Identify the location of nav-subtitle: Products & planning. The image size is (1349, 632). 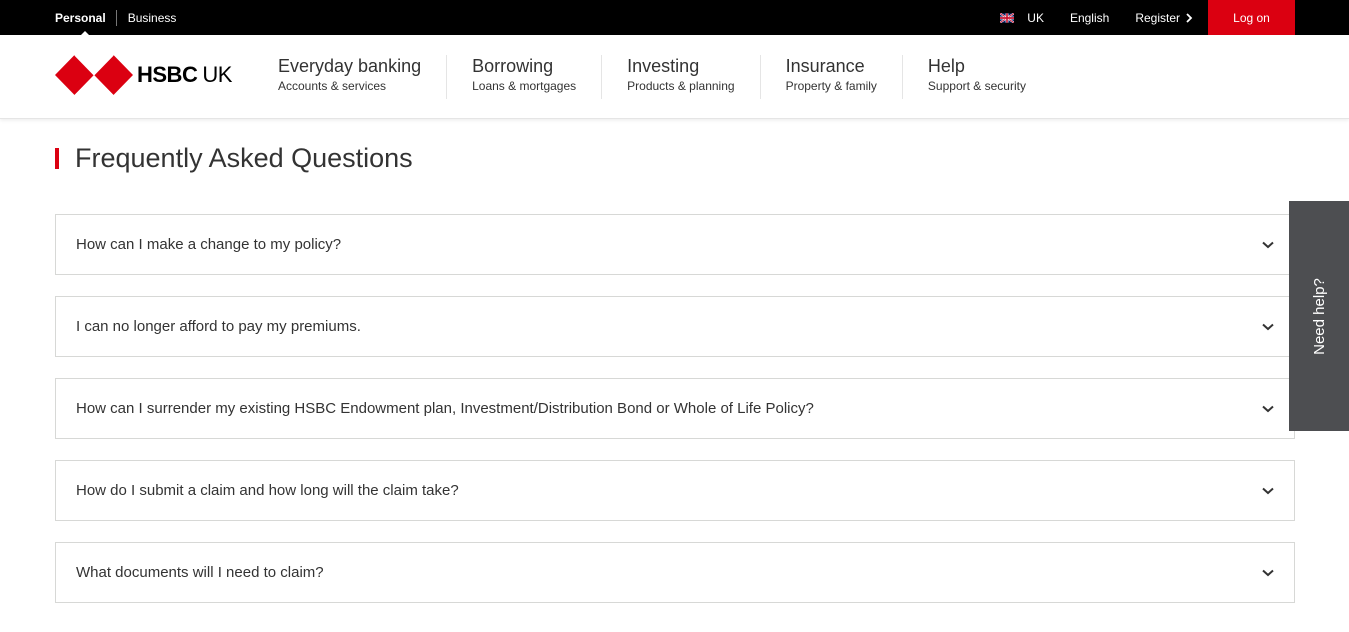
(681, 86).